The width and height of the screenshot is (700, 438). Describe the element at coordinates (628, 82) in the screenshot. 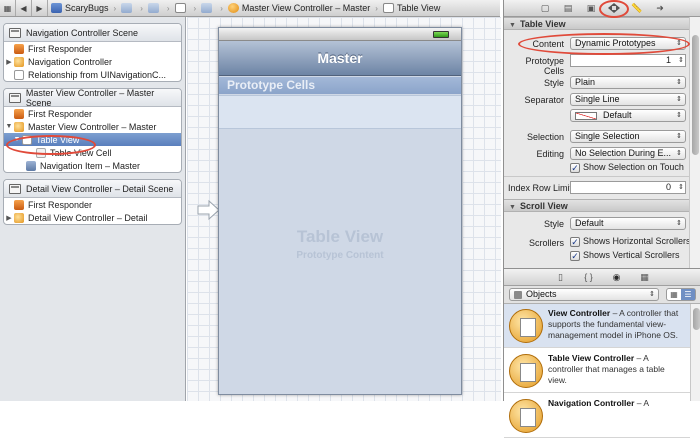

I see `style-popup: Plain ⇕` at that location.